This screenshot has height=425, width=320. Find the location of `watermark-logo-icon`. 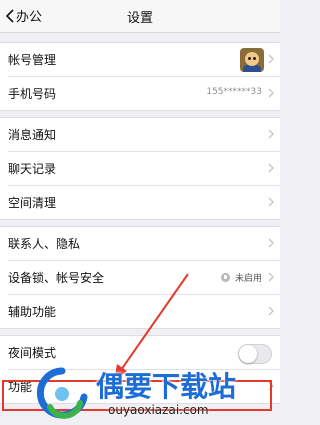

watermark-logo-icon is located at coordinates (62, 393).